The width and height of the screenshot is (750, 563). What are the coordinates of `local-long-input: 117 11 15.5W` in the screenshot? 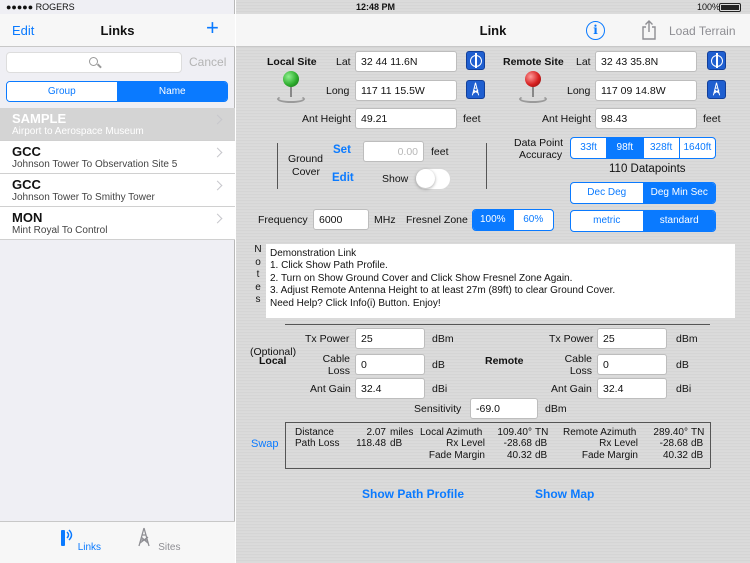 It's located at (406, 90).